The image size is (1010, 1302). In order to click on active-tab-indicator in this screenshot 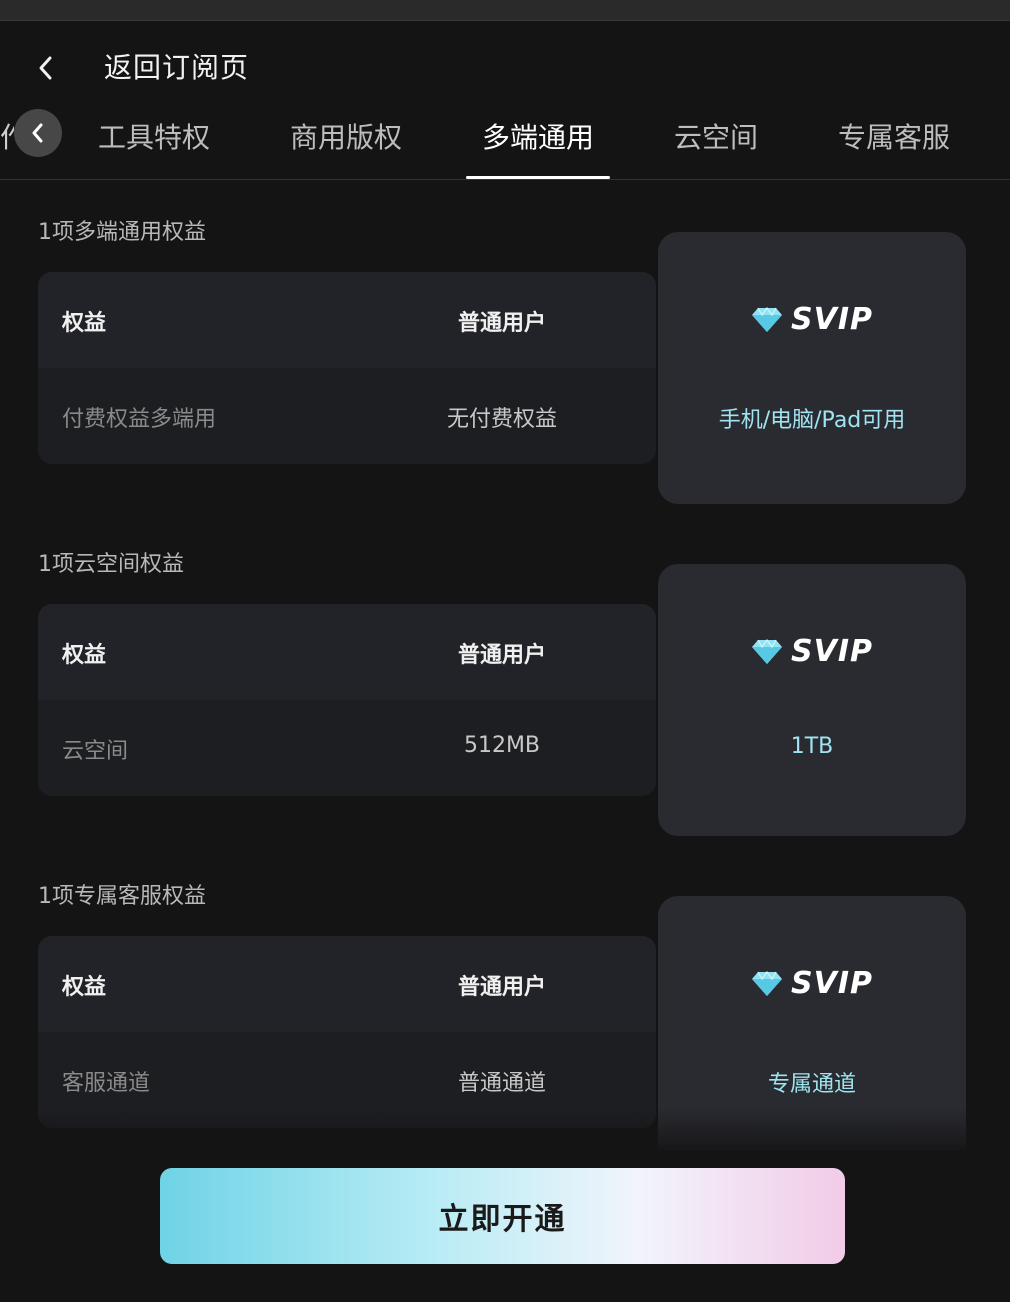, I will do `click(538, 177)`.